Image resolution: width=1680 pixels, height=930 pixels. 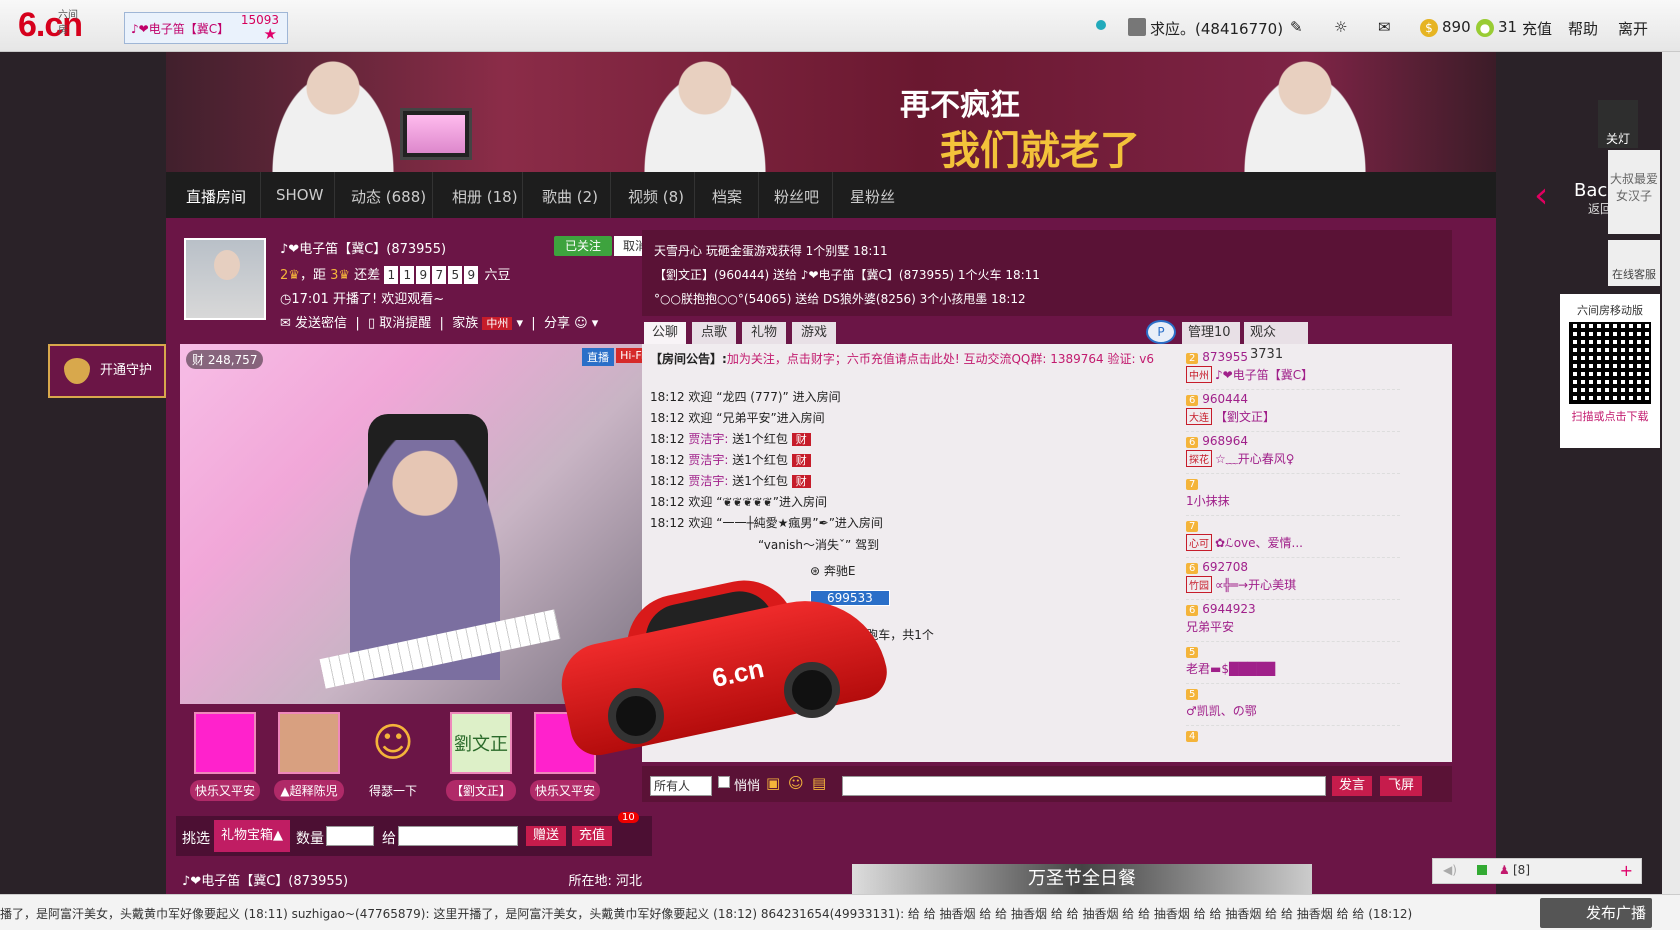 What do you see at coordinates (730, 438) in the screenshot?
I see `chat-row: 18:12 贾洁宇: 送1个红包 财` at bounding box center [730, 438].